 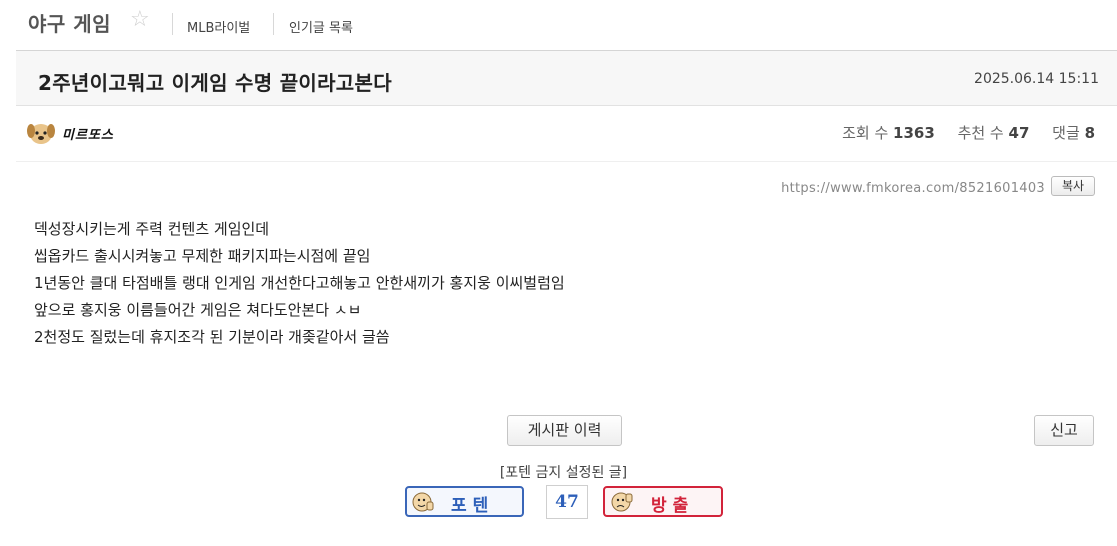 I want to click on post-date: 2025.06.14 15:11, so click(x=1036, y=79).